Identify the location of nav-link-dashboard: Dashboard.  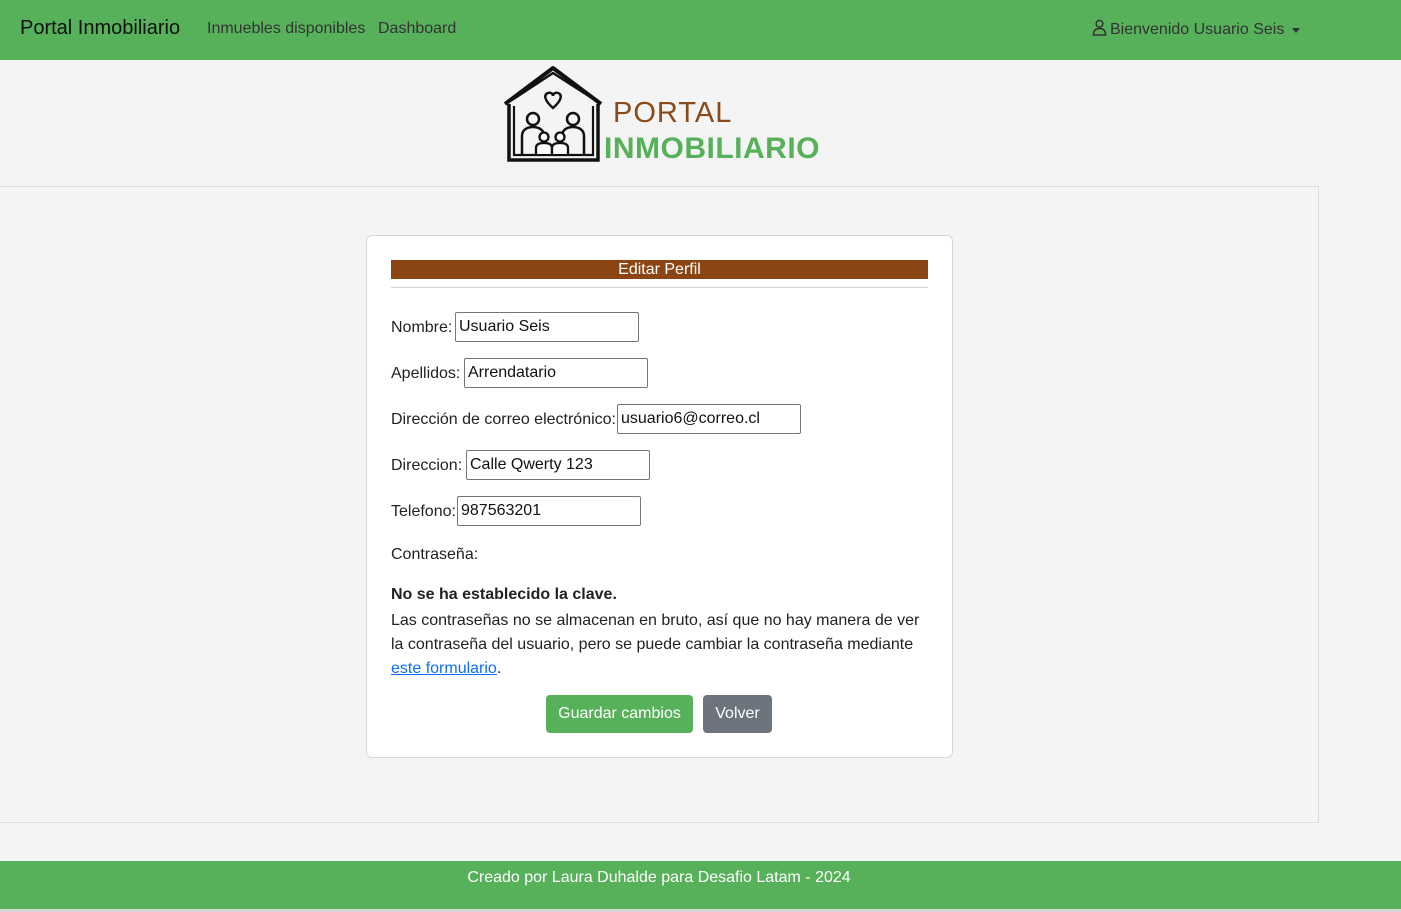
(417, 29).